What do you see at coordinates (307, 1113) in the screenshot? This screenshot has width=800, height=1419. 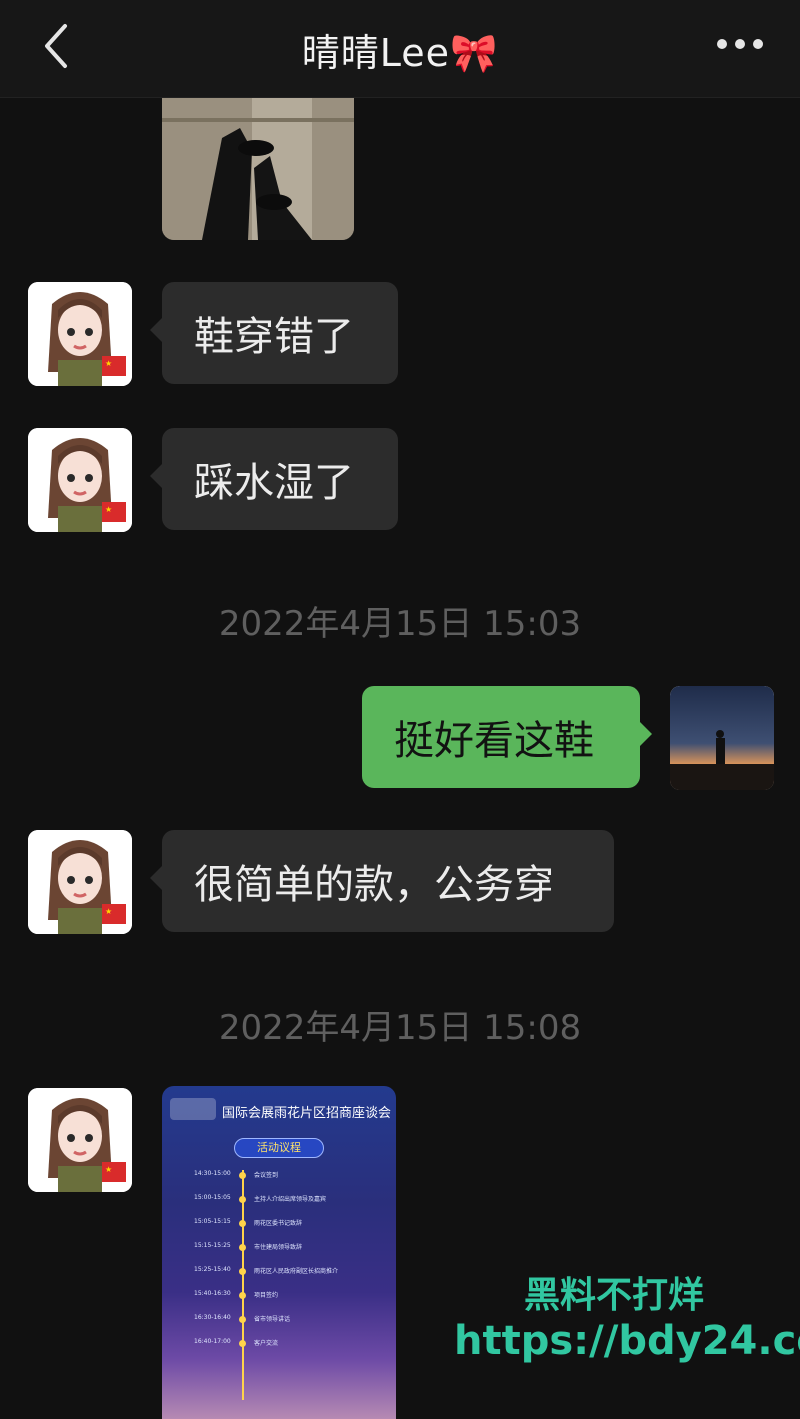 I see `poster-title: 国际会展雨花片区招商座谈会` at bounding box center [307, 1113].